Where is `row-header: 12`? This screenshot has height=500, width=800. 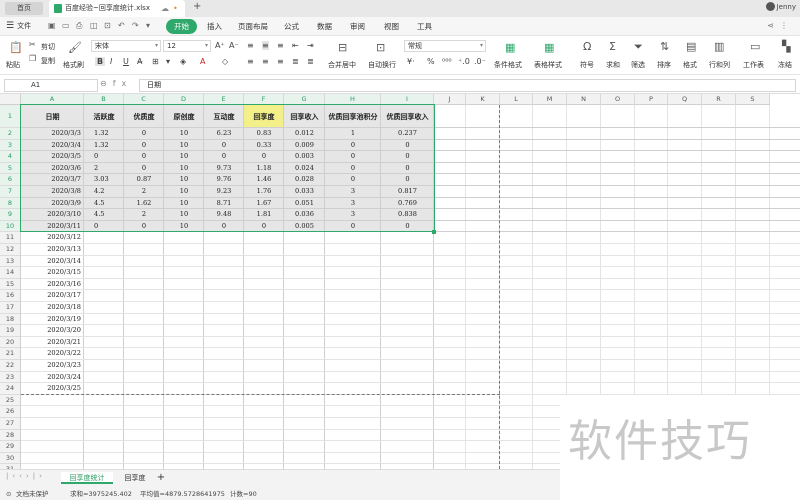
row-header: 12 is located at coordinates (10, 250).